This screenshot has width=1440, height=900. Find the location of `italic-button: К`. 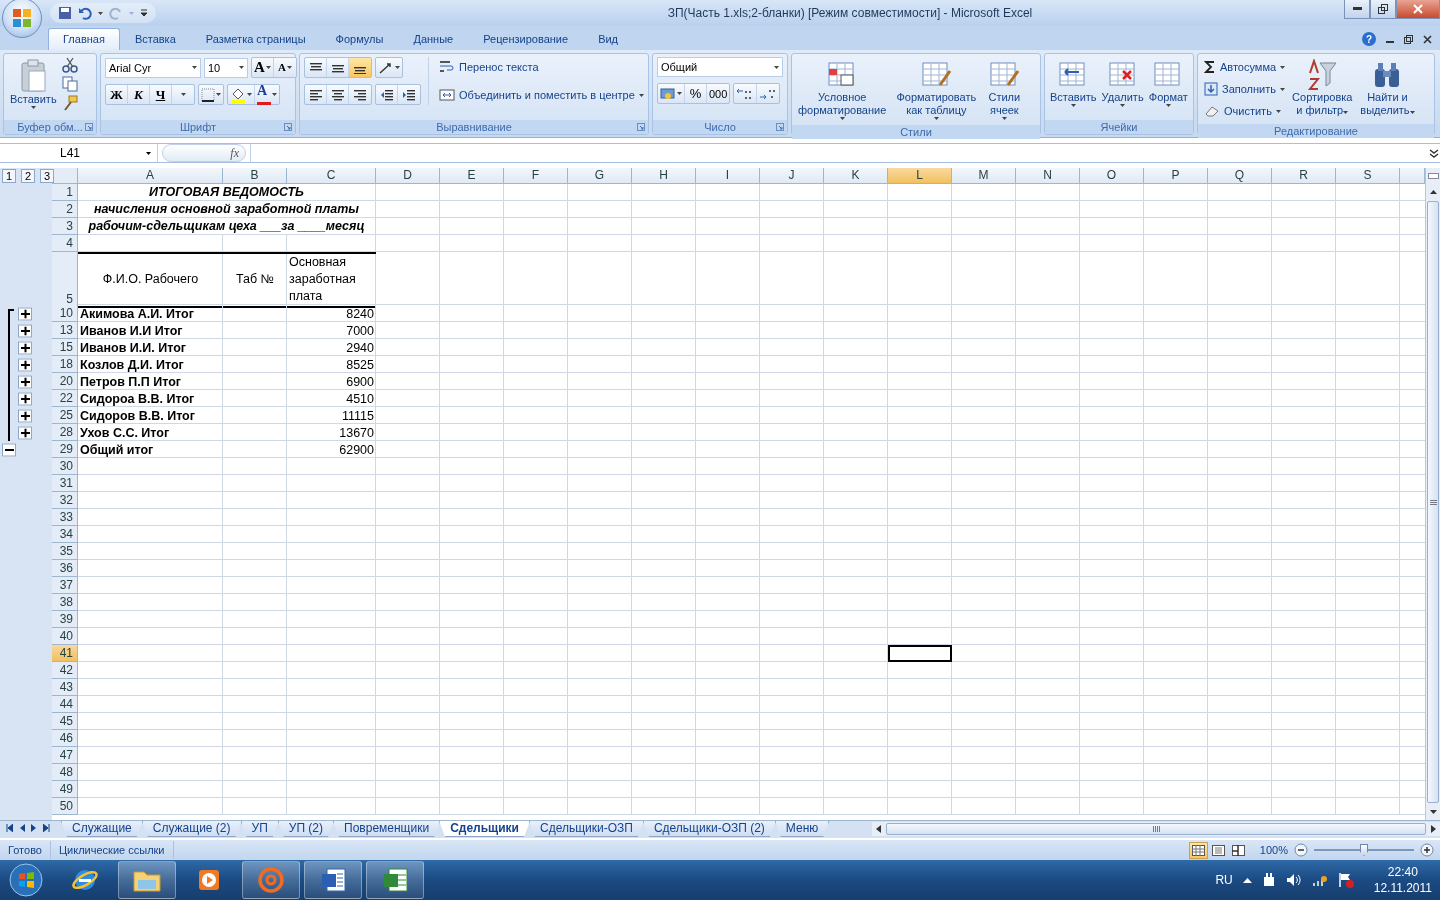

italic-button: К is located at coordinates (139, 94).